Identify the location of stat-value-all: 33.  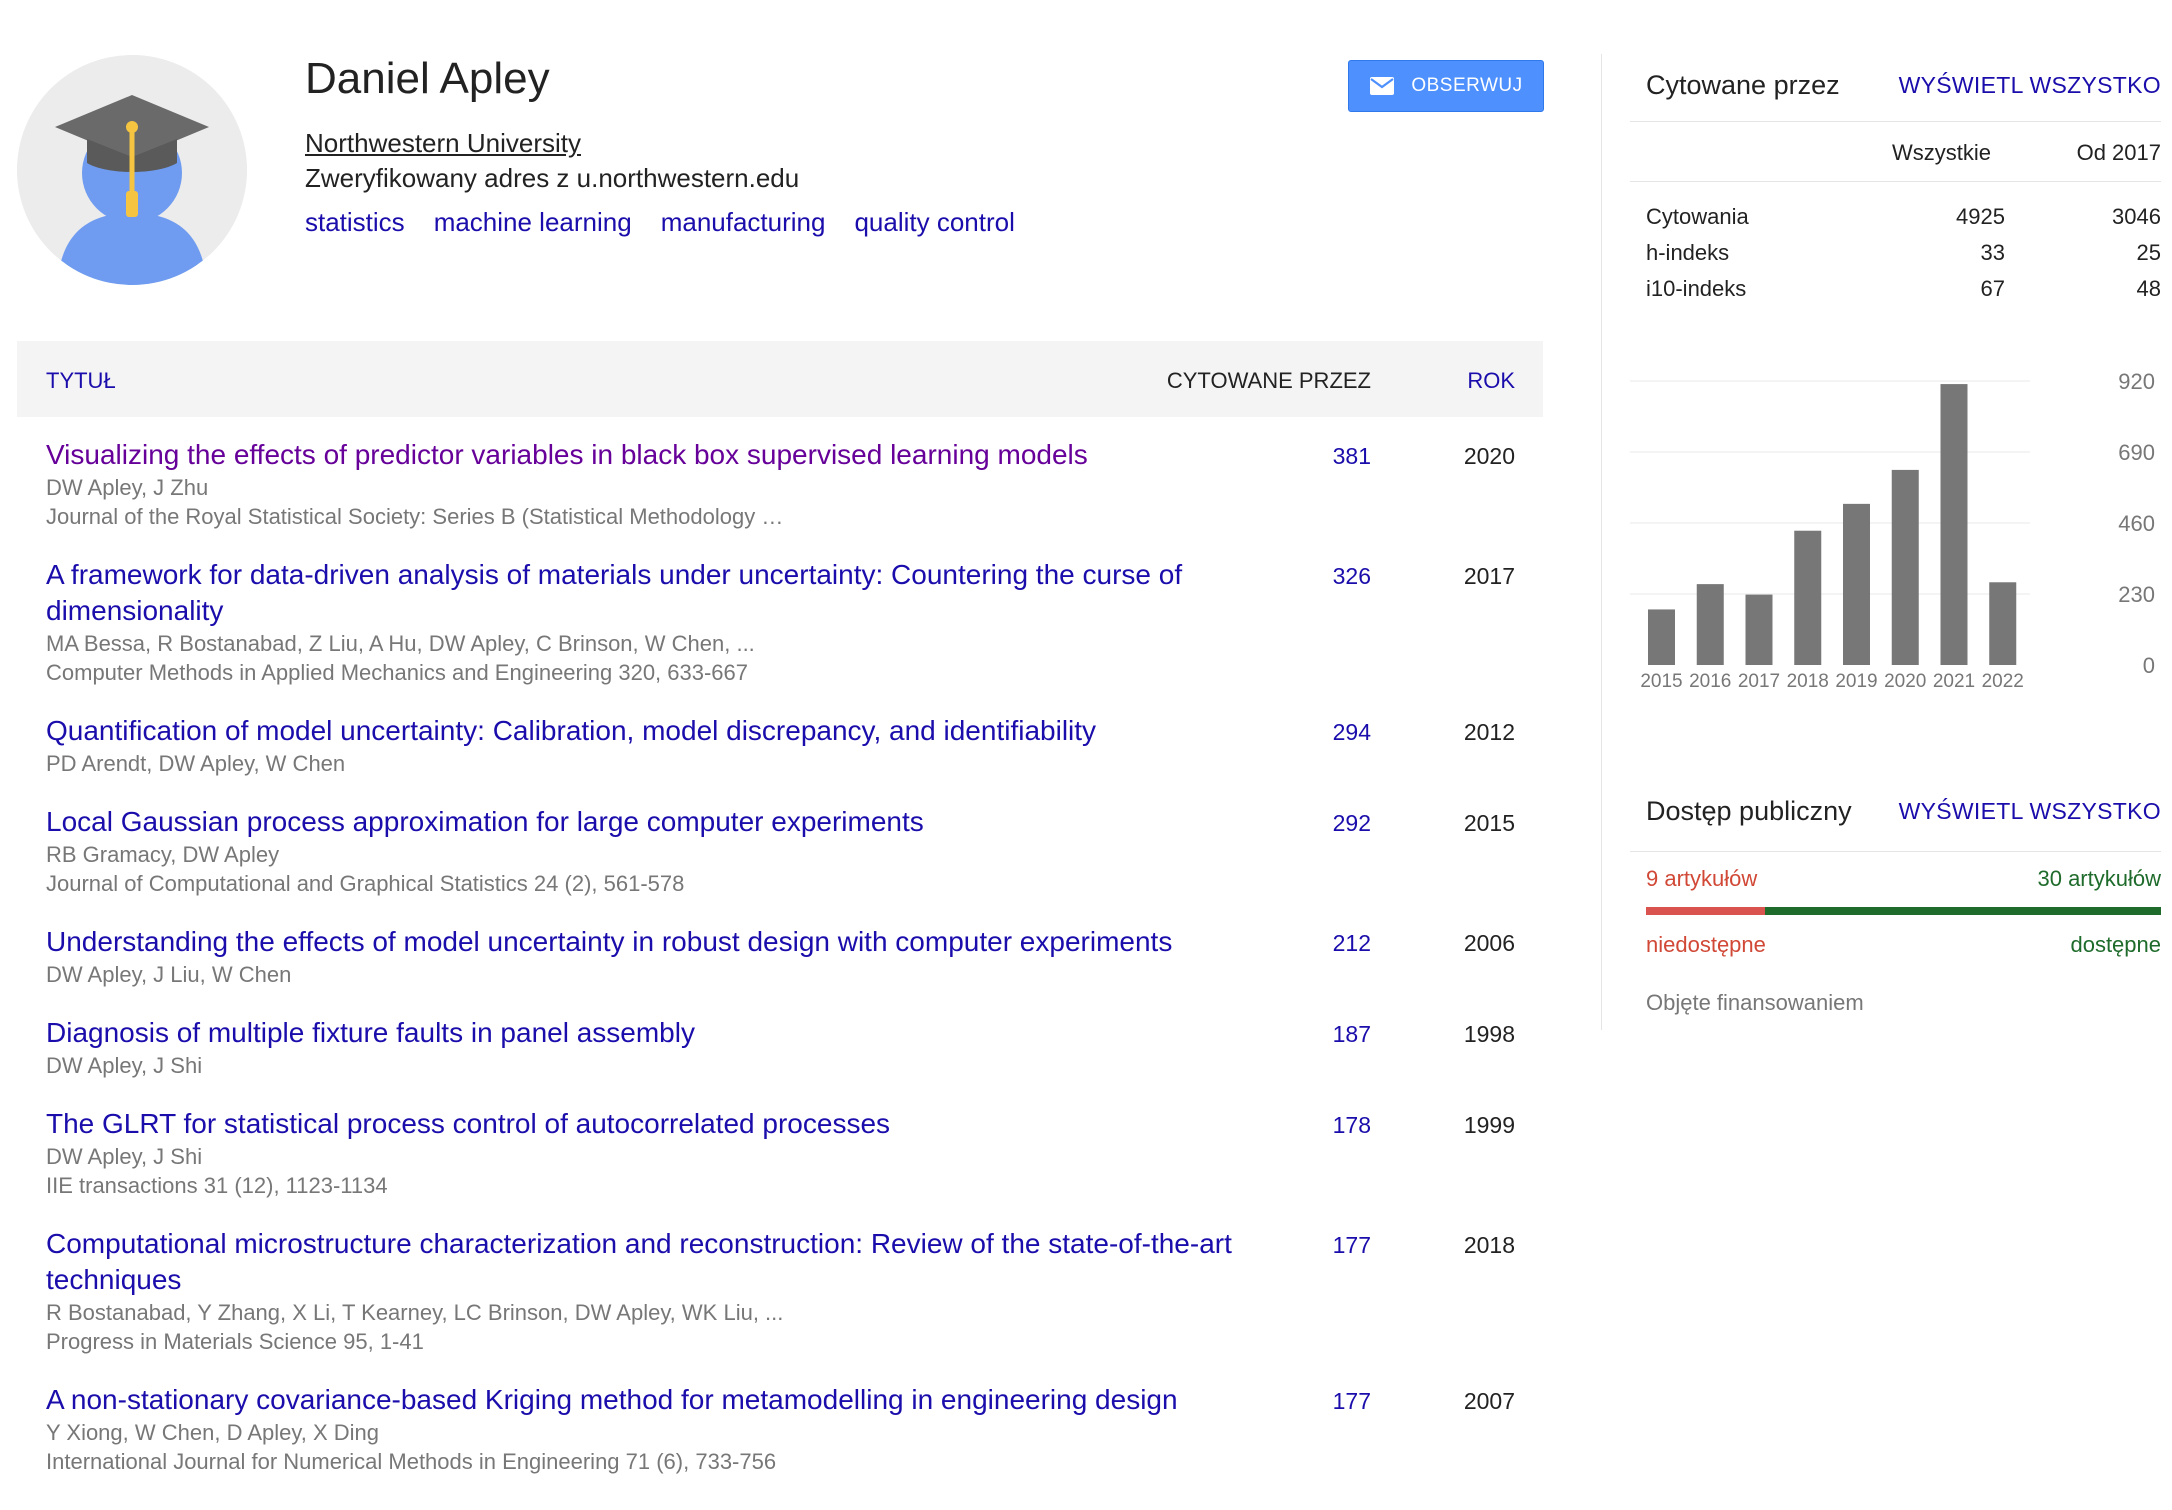
(1992, 252).